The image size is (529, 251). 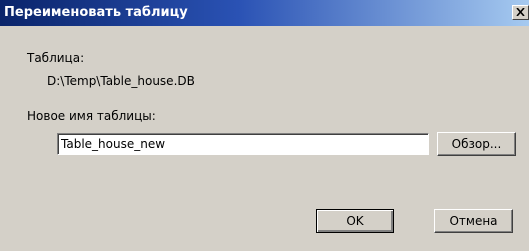 I want to click on close-button, so click(x=520, y=12).